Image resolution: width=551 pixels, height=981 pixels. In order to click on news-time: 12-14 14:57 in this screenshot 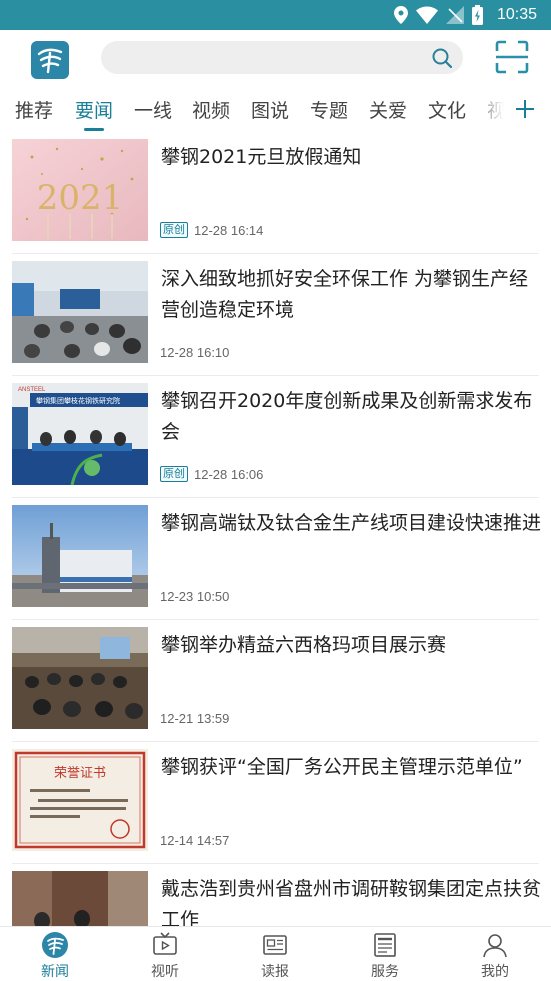, I will do `click(195, 840)`.